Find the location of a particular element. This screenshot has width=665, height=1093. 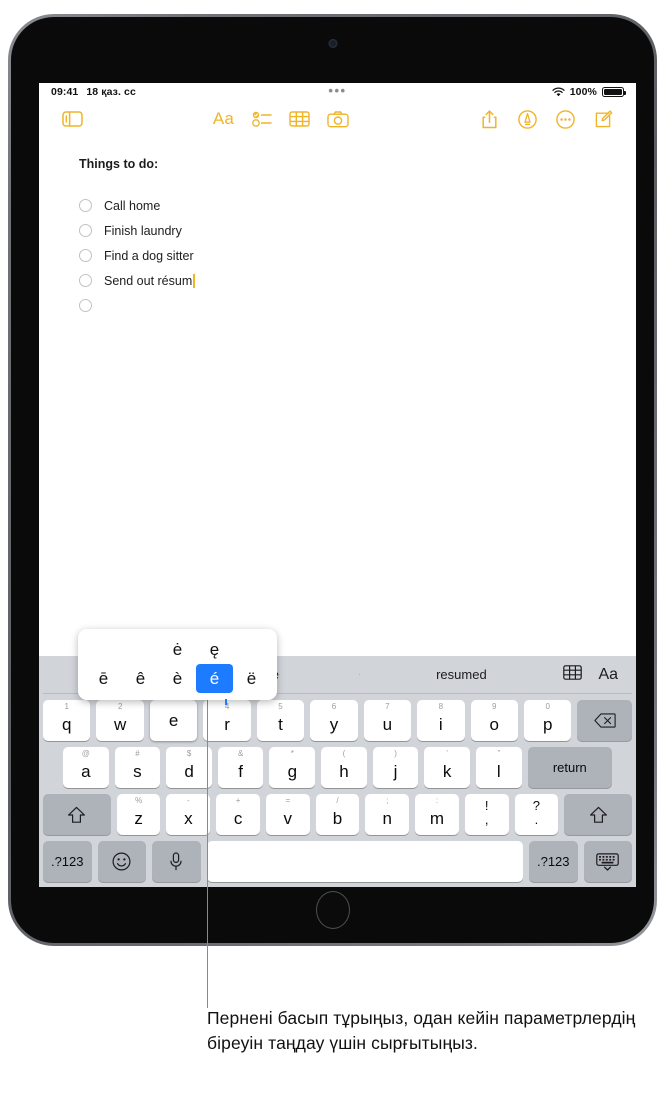

accent-option-e-grave: è is located at coordinates (177, 678).